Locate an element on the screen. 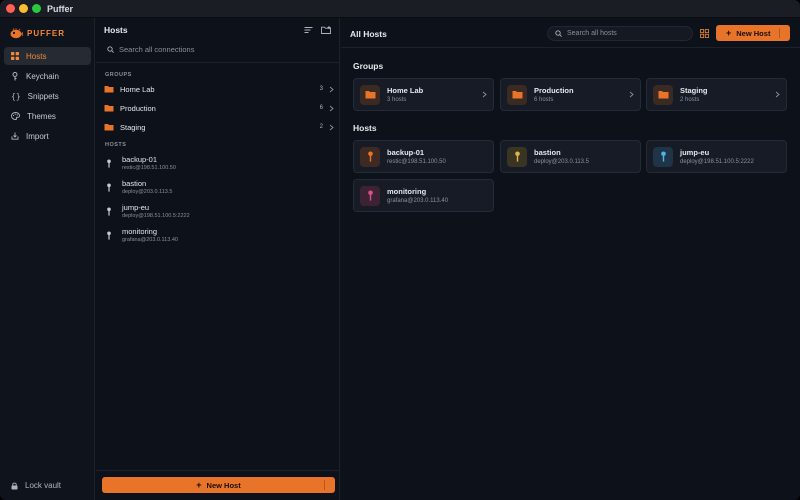 Image resolution: width=800 pixels, height=500 pixels. sidebar-nav: Hosts Keychain {} Snippets Themes Import is located at coordinates (47, 97).